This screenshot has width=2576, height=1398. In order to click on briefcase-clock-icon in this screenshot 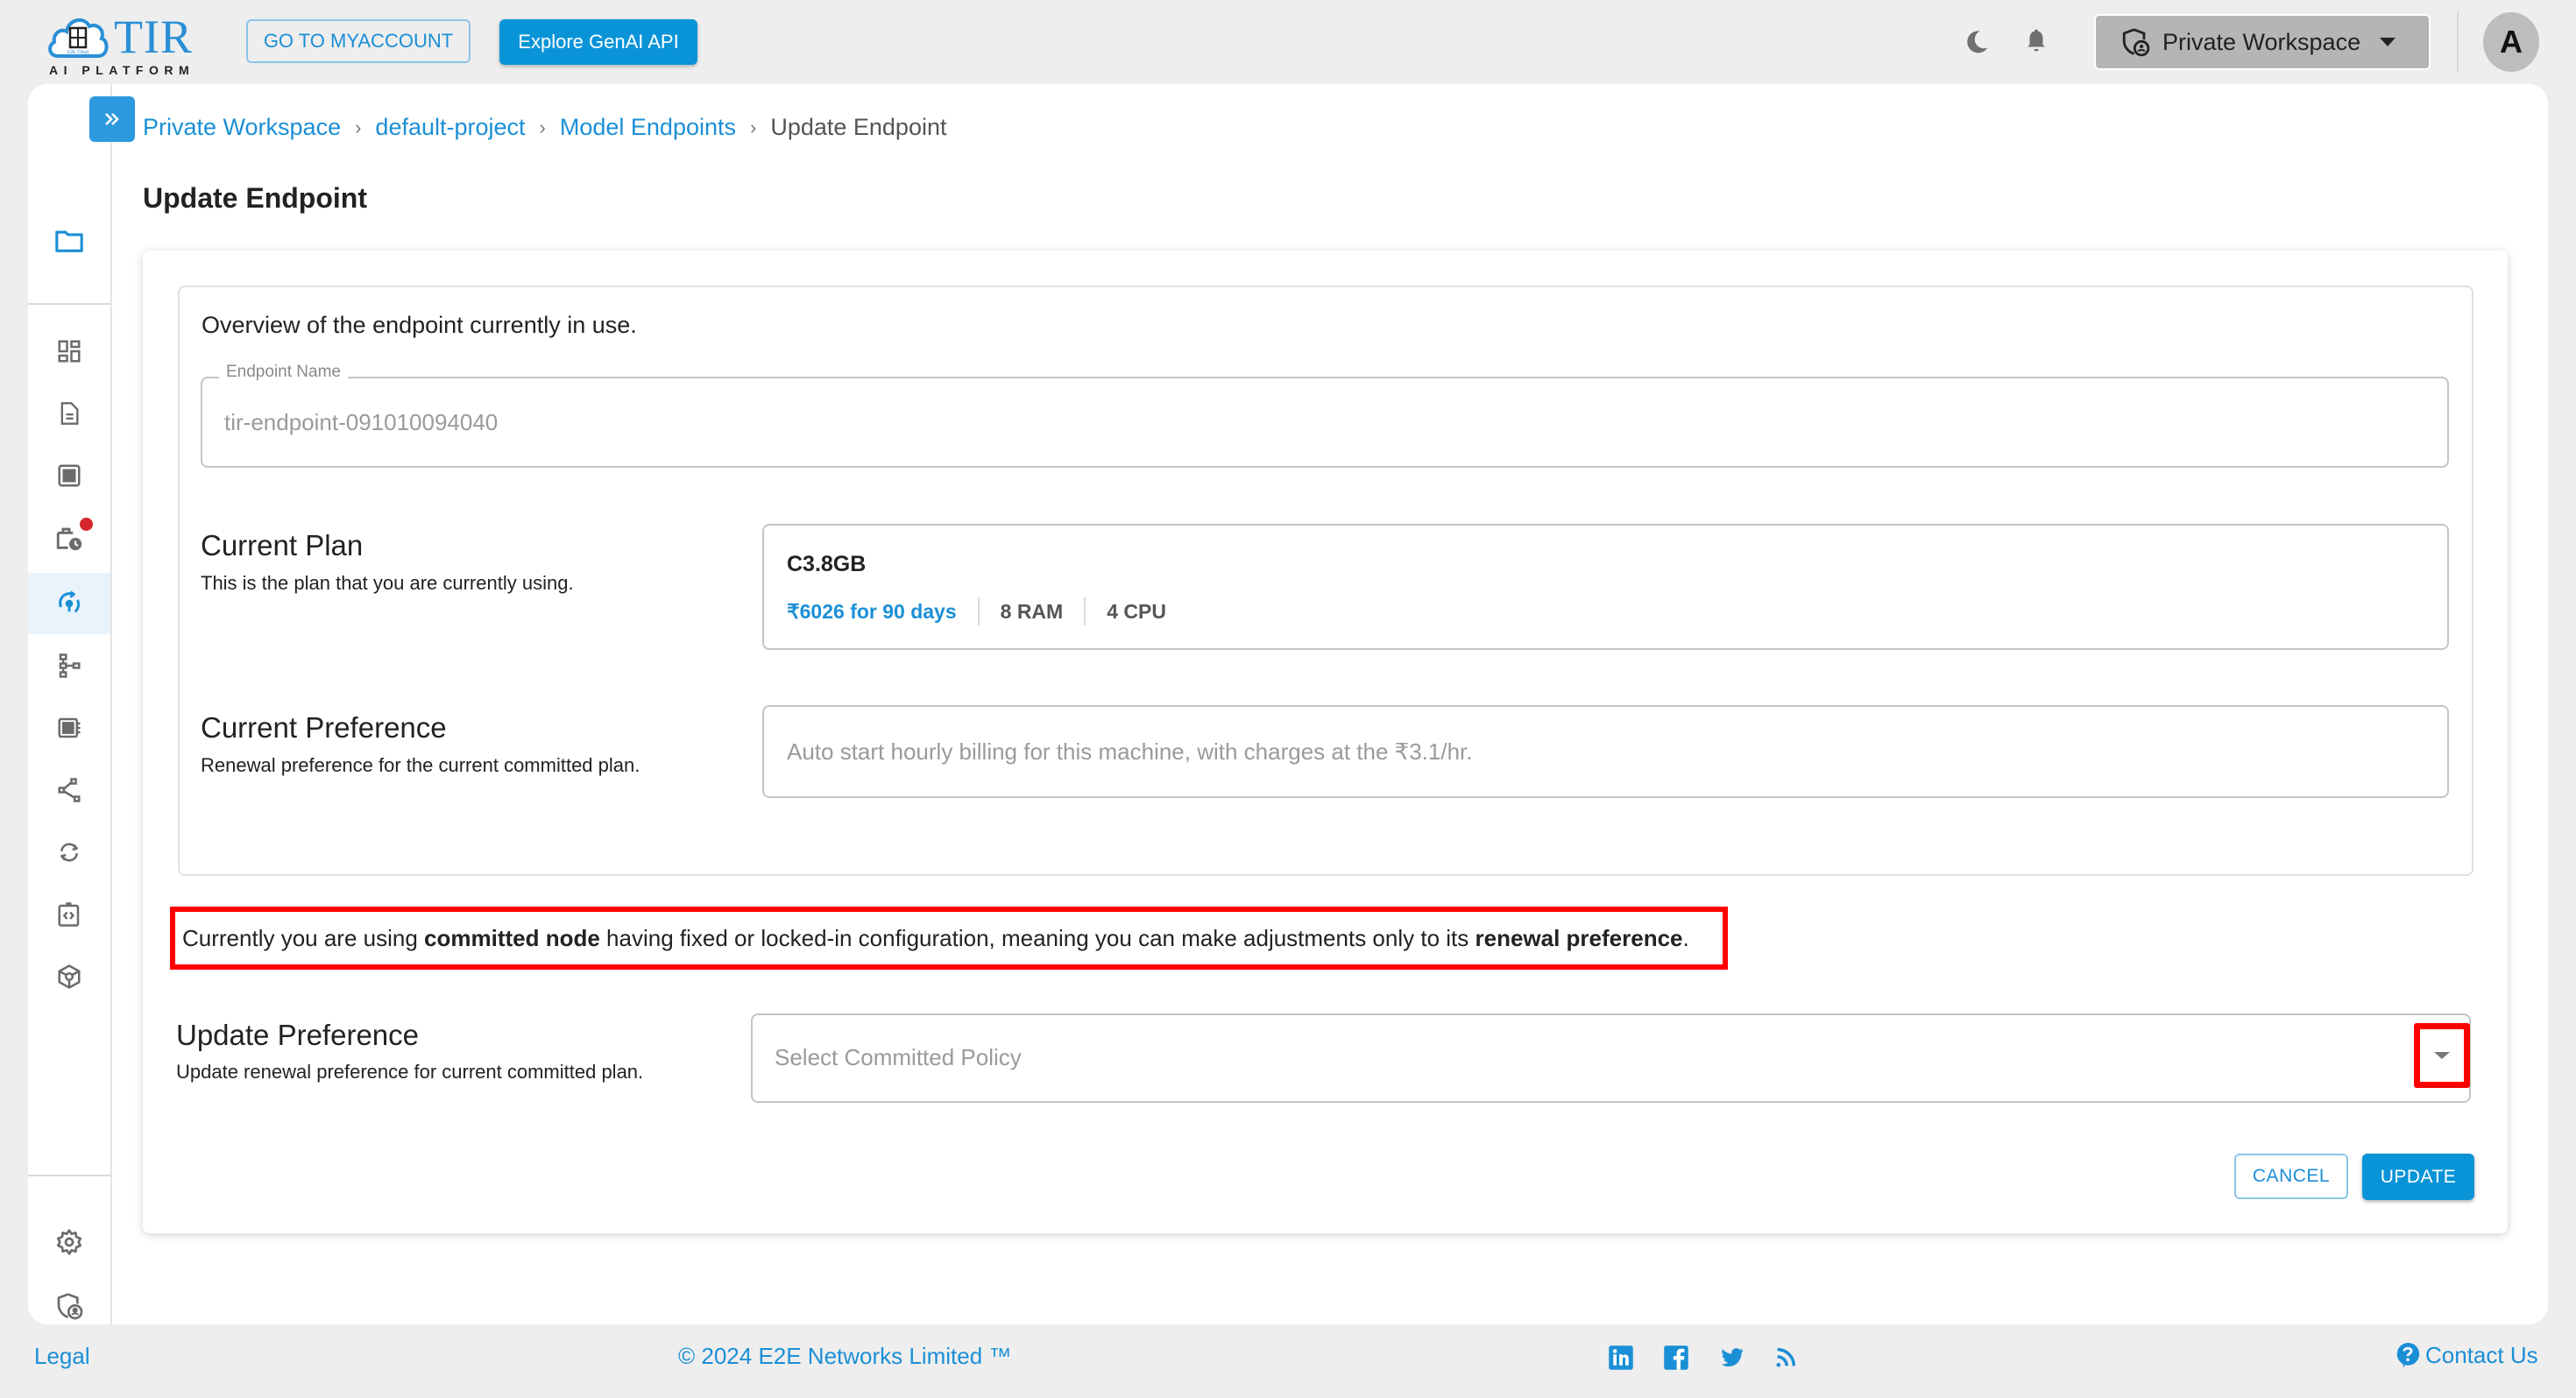, I will do `click(69, 539)`.